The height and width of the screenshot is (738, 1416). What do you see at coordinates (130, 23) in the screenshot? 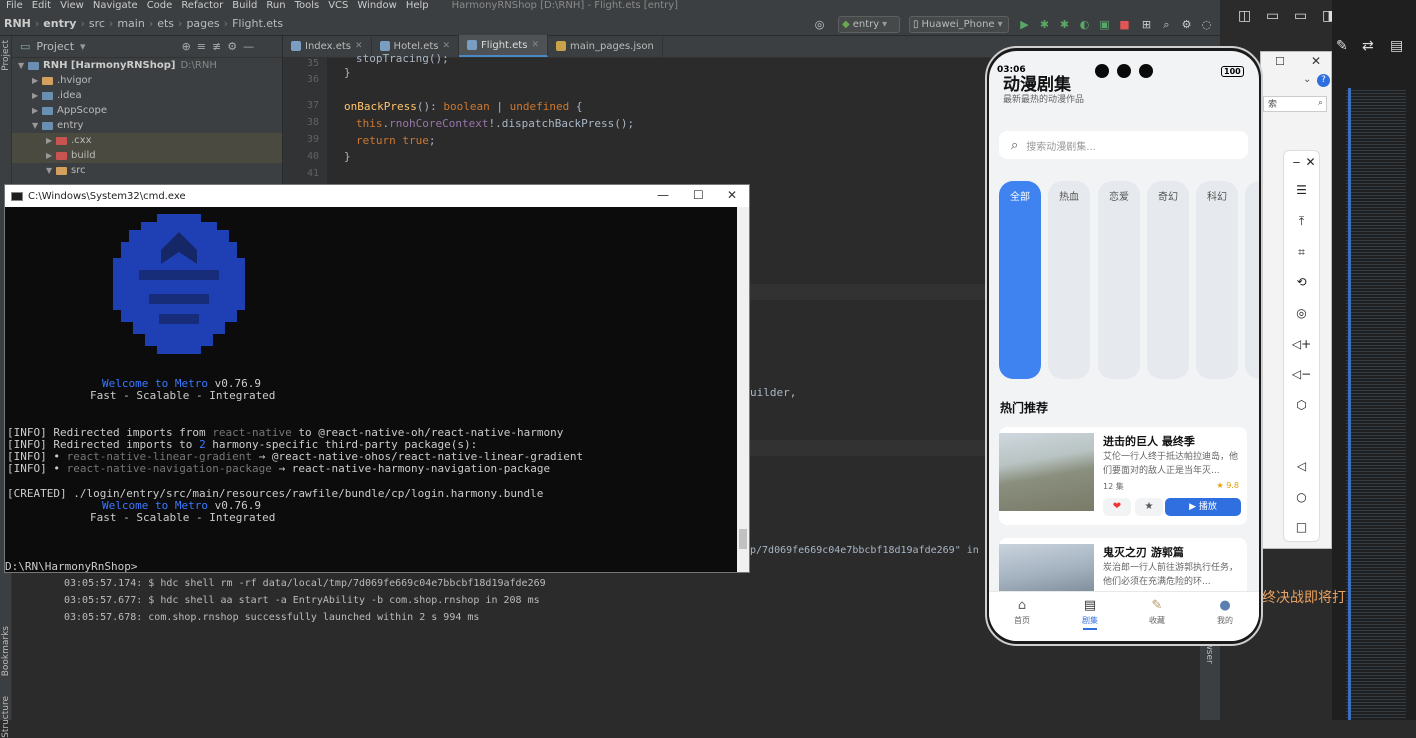
I see `crumb-main: main` at bounding box center [130, 23].